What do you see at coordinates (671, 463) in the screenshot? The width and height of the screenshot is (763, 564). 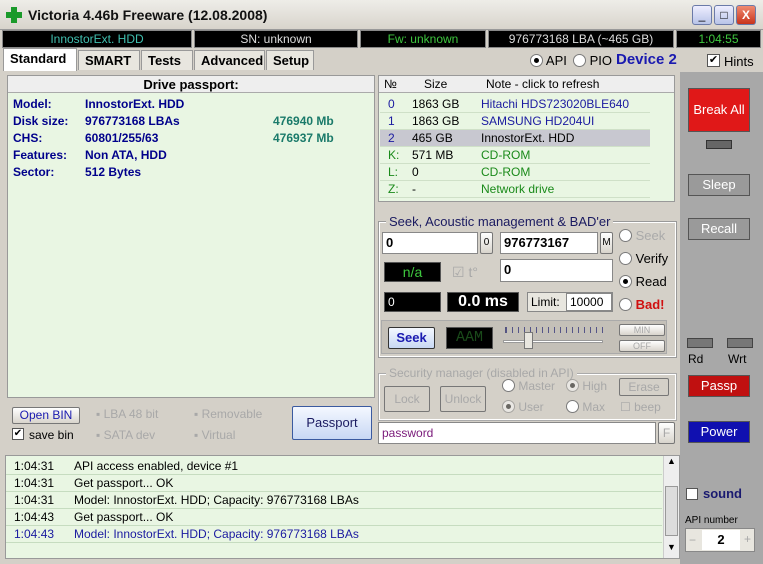 I see `scroll-up-icon: ▲` at bounding box center [671, 463].